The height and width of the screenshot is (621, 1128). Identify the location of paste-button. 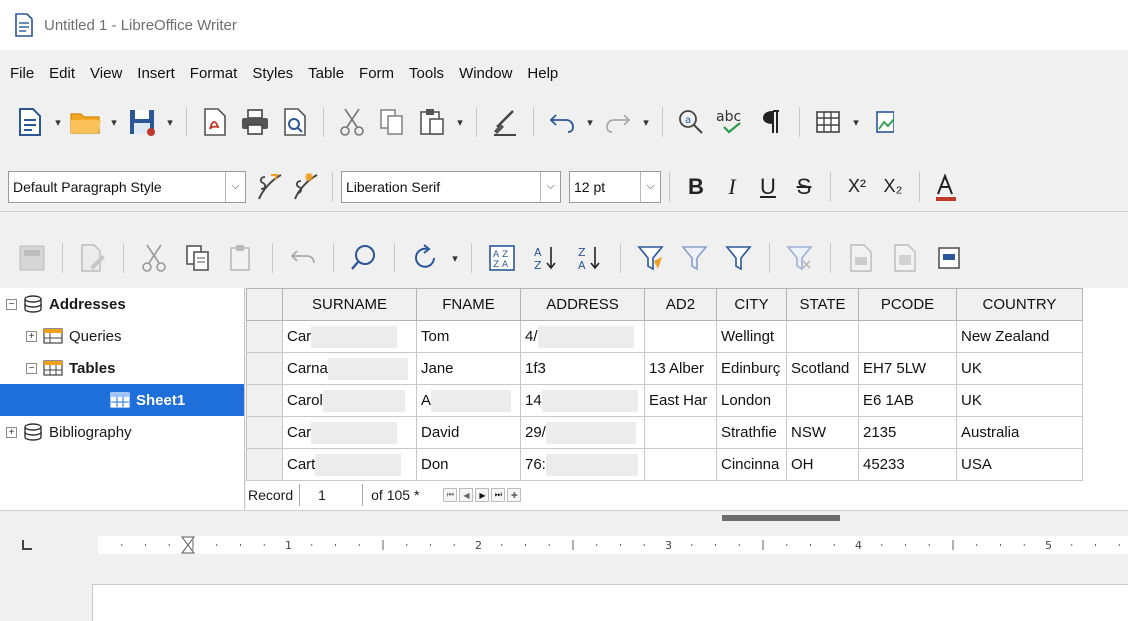
(432, 122).